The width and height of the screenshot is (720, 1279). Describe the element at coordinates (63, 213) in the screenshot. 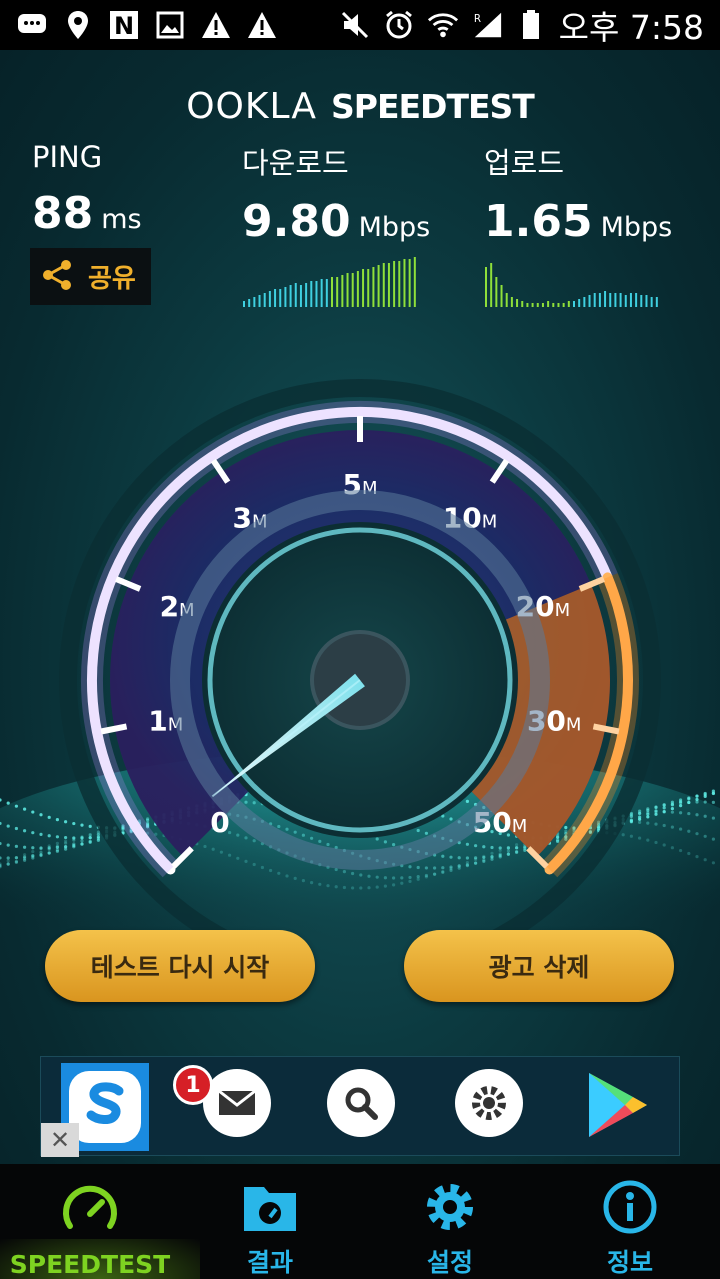

I see `ping-value: 88` at that location.